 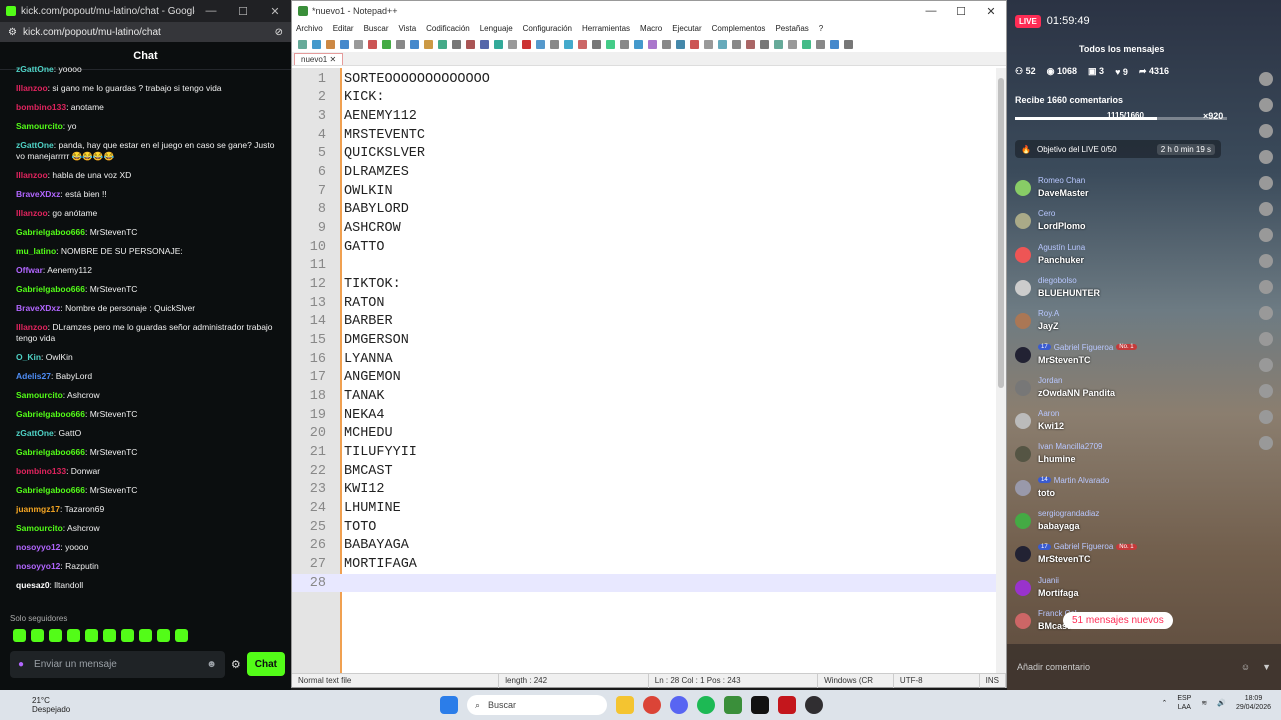 I want to click on live-comment: sergiograndadiaz babayaga, so click(x=1120, y=525).